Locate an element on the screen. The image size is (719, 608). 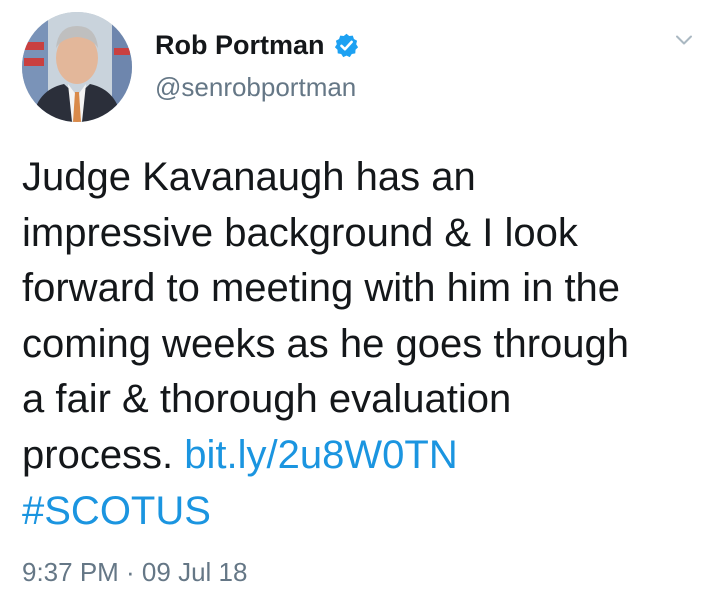
tweet-line-last: process. bit.ly/2u8W0TN is located at coordinates (367, 456).